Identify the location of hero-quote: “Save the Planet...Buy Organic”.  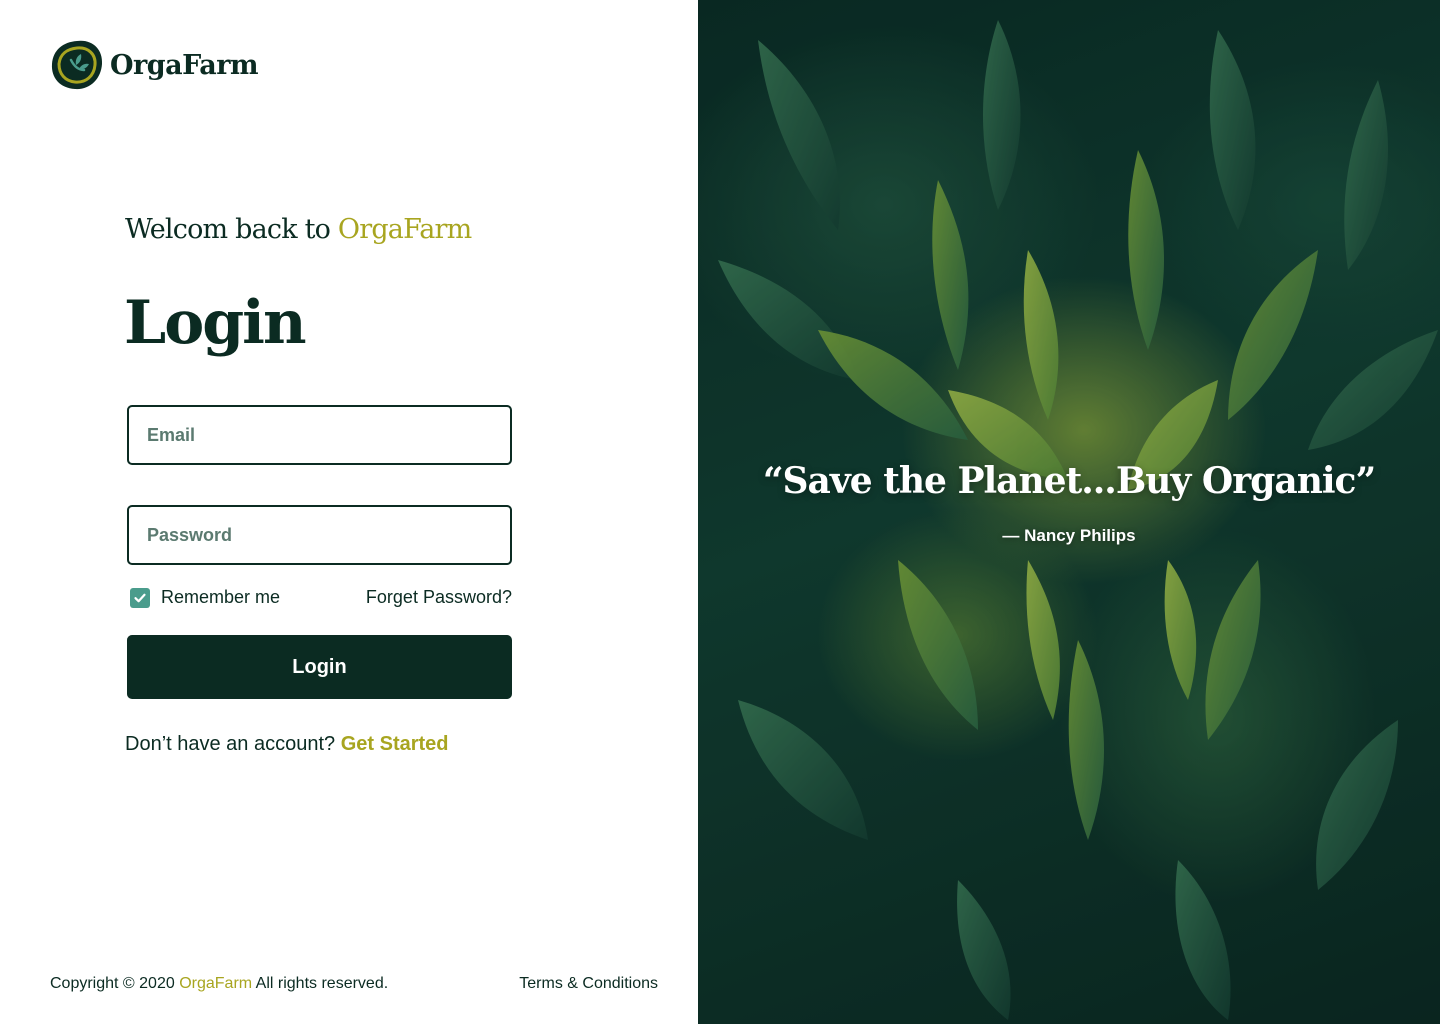
(1069, 481).